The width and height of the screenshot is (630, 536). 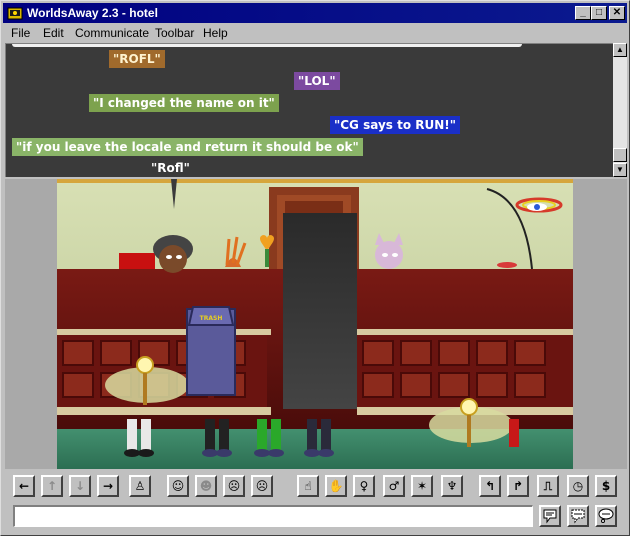 I want to click on chat-message: "CG says to RUN!", so click(x=395, y=125).